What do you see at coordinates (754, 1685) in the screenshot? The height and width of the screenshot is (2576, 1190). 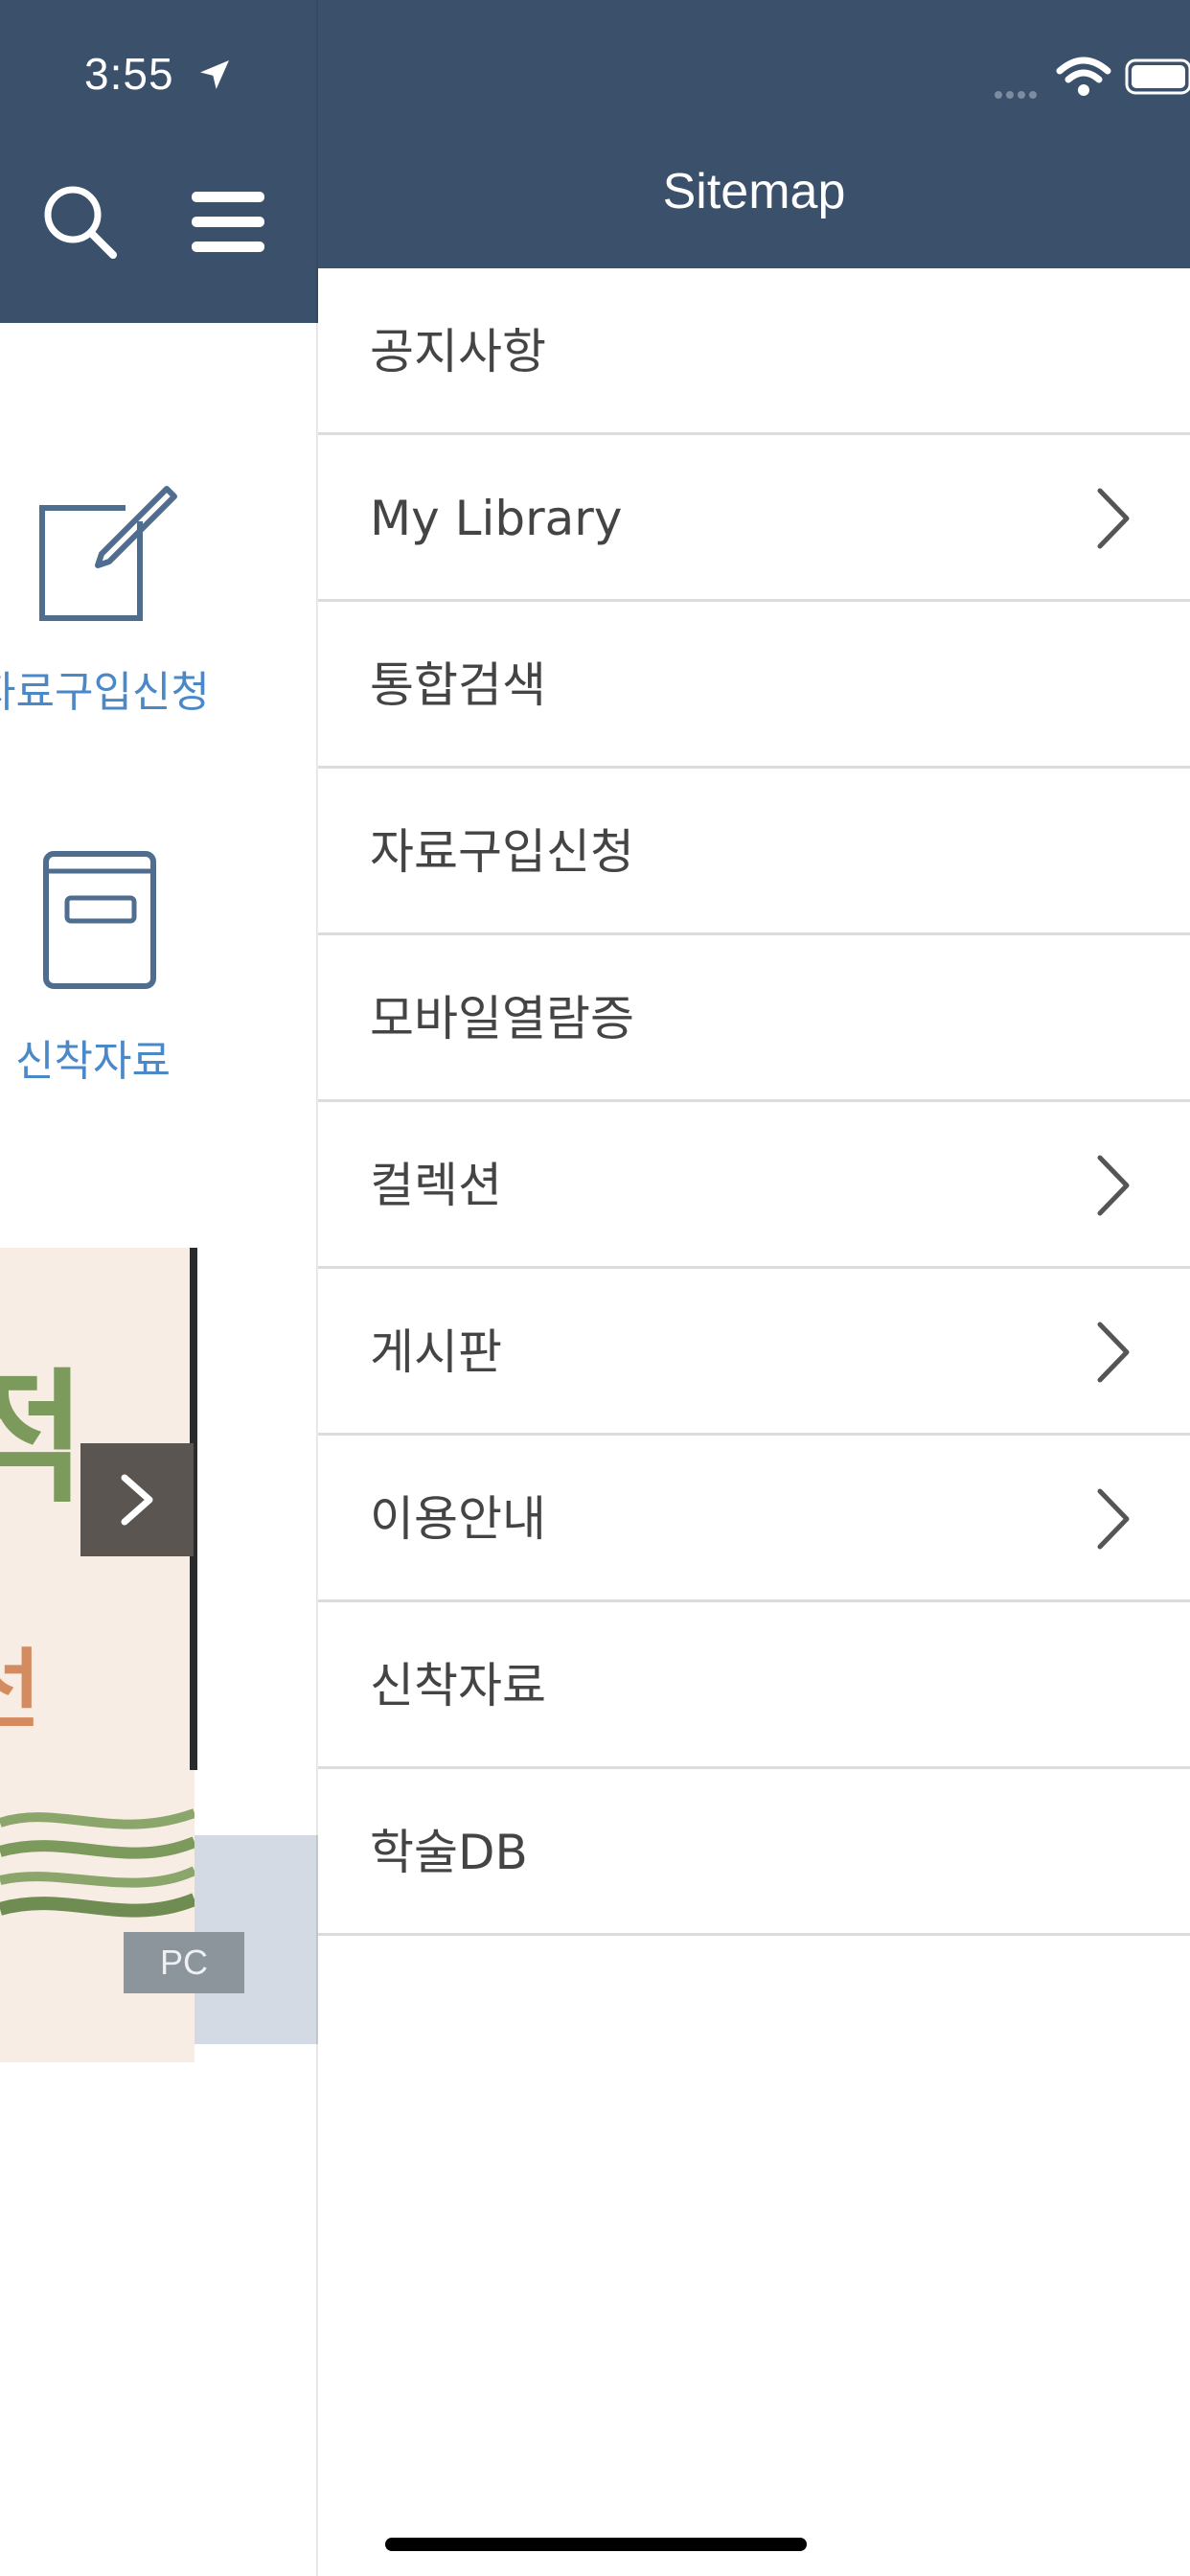 I see `menu-item-new-arrivals: 신착자료` at bounding box center [754, 1685].